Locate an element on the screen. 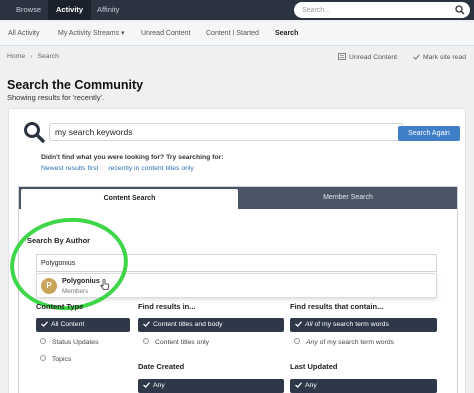  find-in-titles-body: Content titles and body is located at coordinates (211, 325).